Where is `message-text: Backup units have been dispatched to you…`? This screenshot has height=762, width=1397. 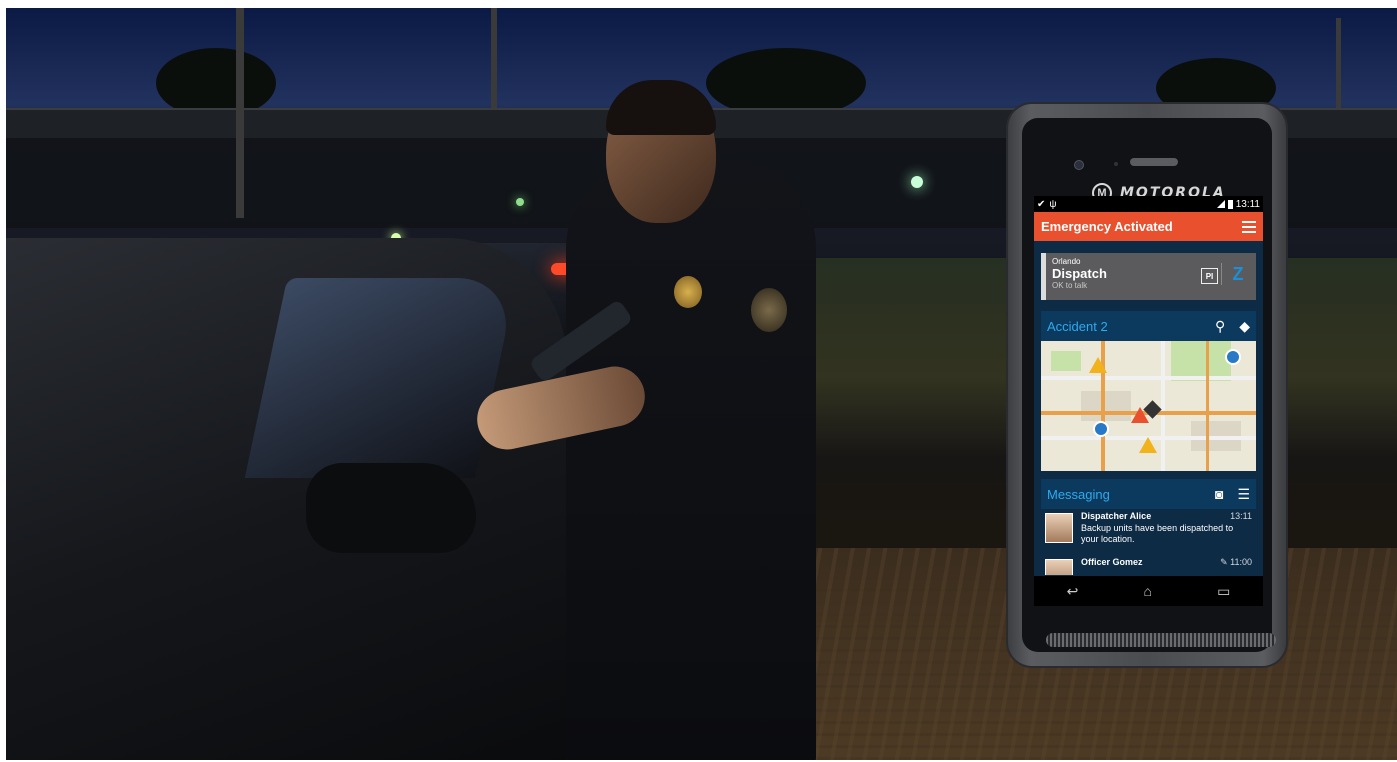
message-text: Backup units have been dispatched to you… is located at coordinates (1157, 533).